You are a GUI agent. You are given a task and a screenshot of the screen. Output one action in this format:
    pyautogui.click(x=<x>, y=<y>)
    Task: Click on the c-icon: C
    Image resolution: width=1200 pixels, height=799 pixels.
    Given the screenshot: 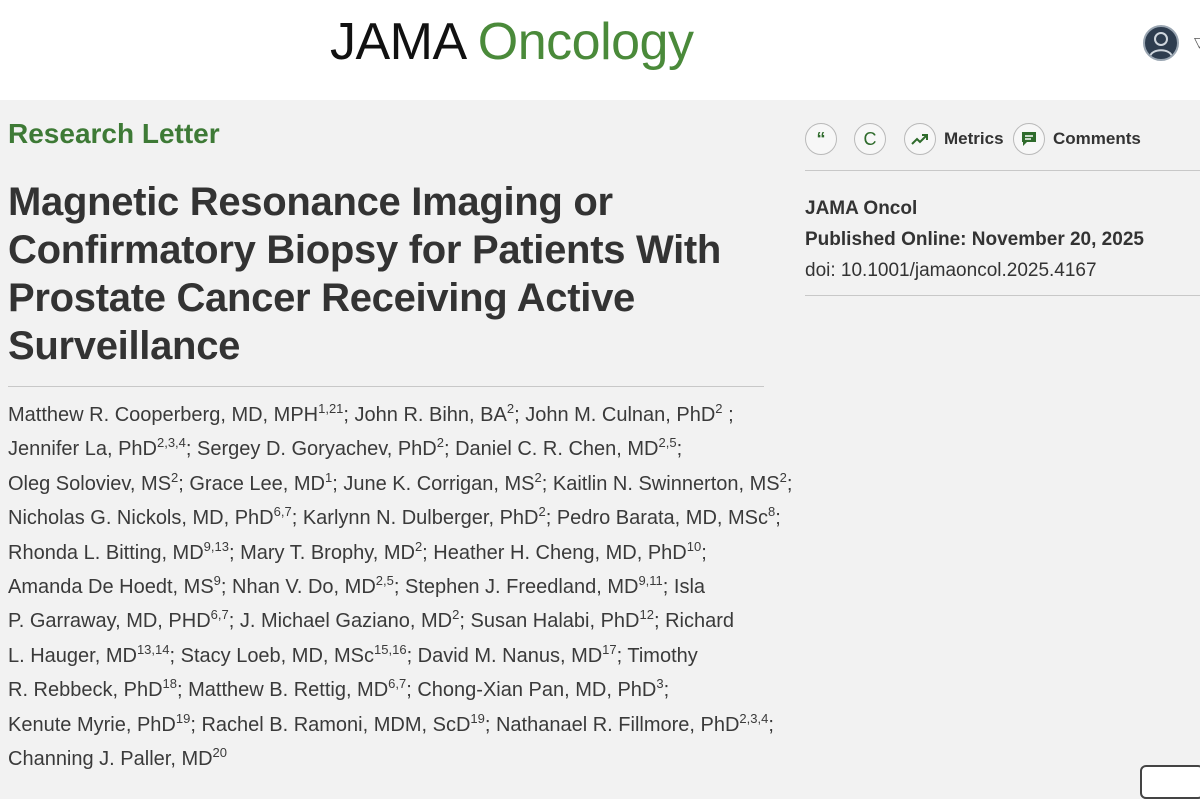 What is the action you would take?
    pyautogui.click(x=870, y=139)
    